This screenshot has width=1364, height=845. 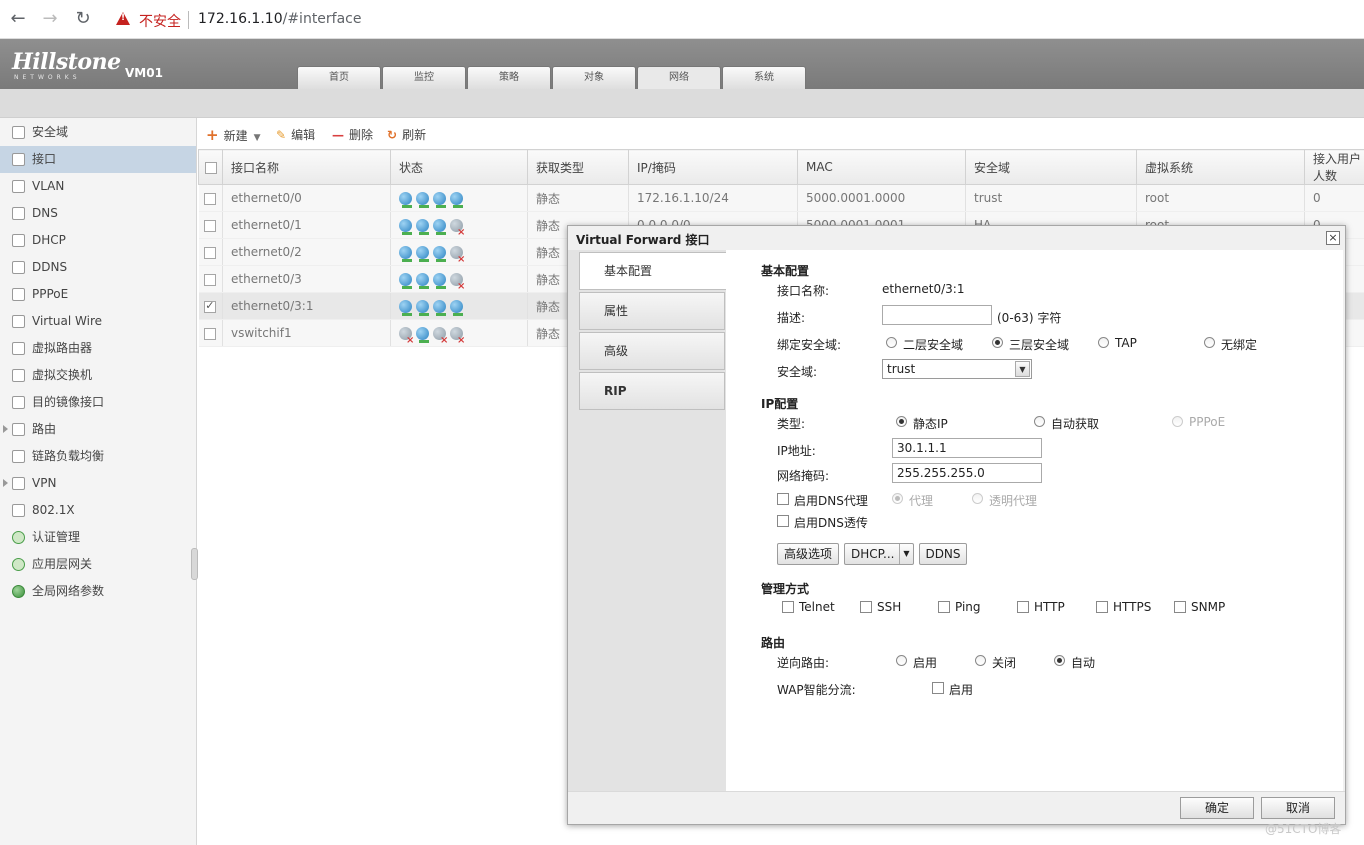 What do you see at coordinates (62, 348) in the screenshot?
I see `sidebar-item-label: 虚拟路由器` at bounding box center [62, 348].